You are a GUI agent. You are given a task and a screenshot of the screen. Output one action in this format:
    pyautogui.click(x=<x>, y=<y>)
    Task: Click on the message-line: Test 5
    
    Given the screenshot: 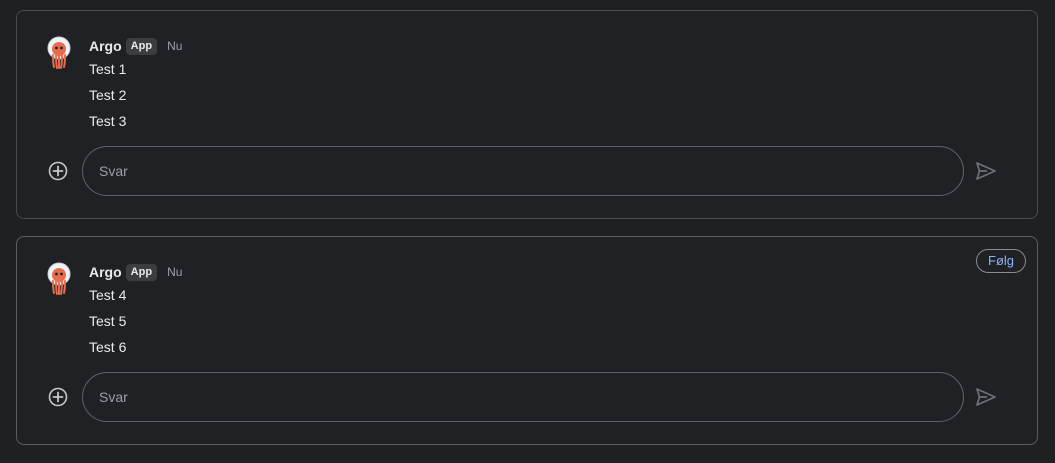 What is the action you would take?
    pyautogui.click(x=108, y=321)
    